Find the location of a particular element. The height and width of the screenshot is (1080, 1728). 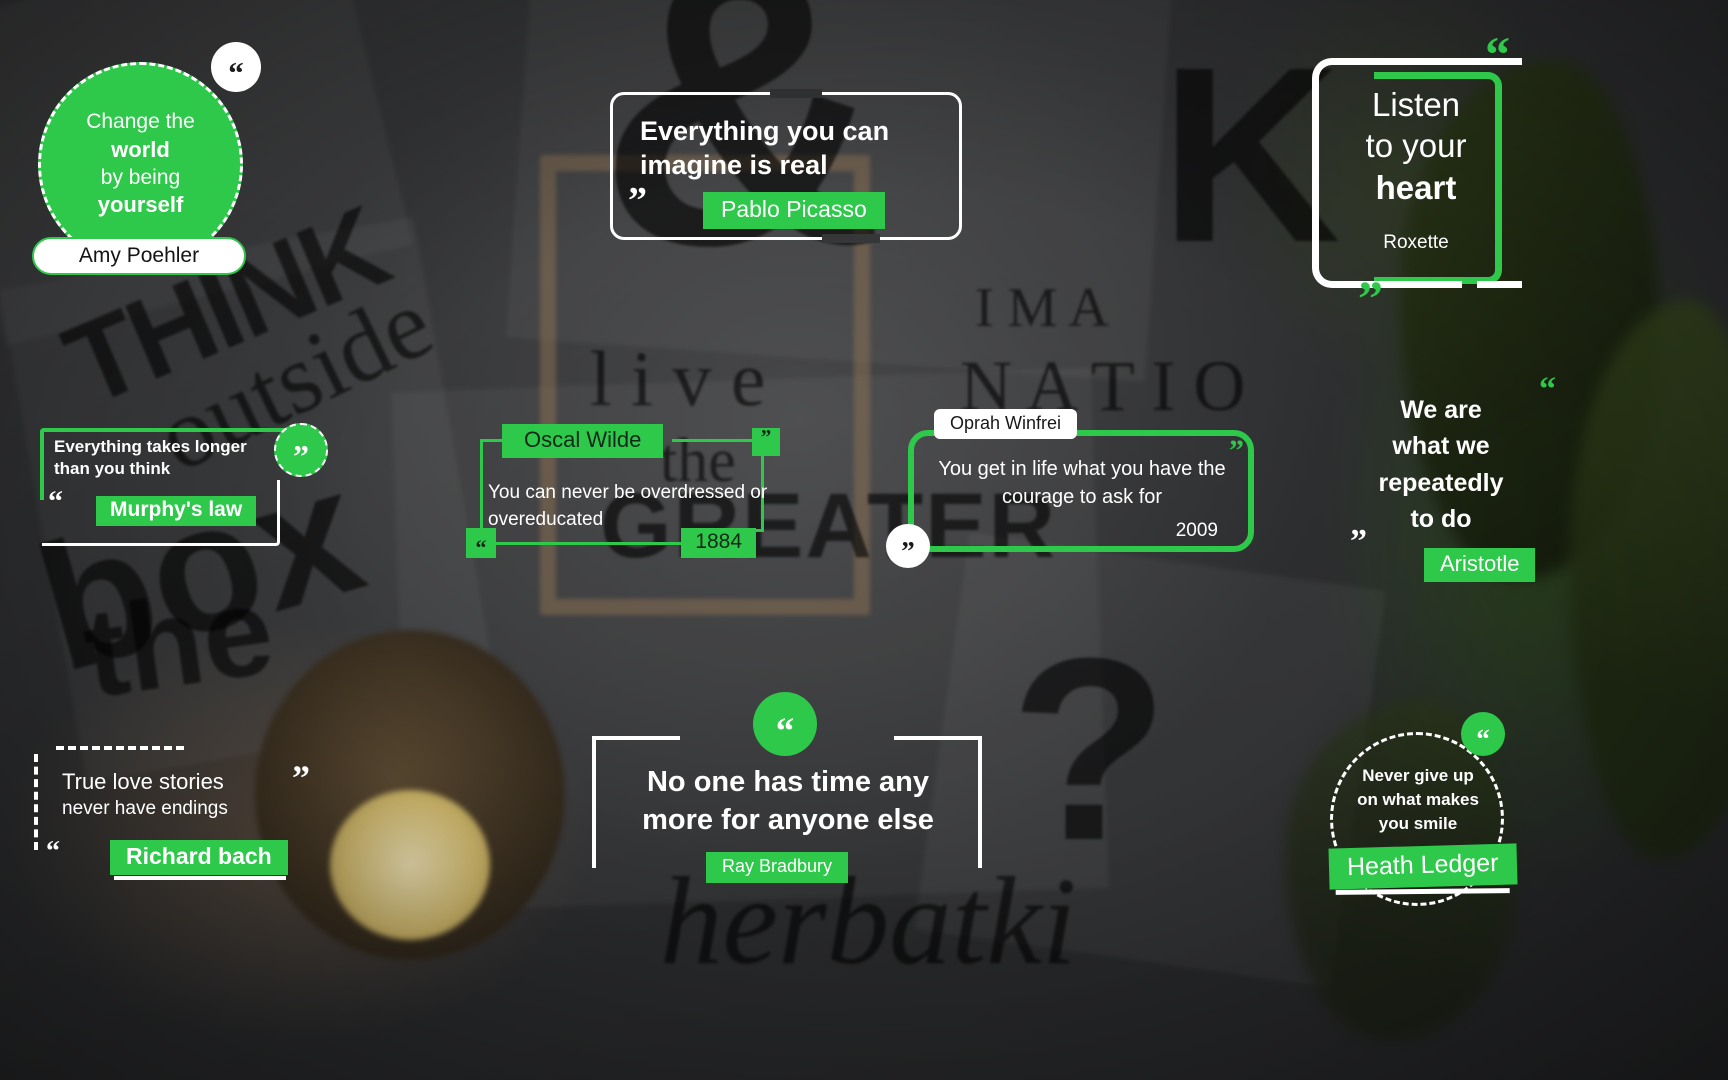

aristotle-author-tag: Aristotle is located at coordinates (1480, 565).